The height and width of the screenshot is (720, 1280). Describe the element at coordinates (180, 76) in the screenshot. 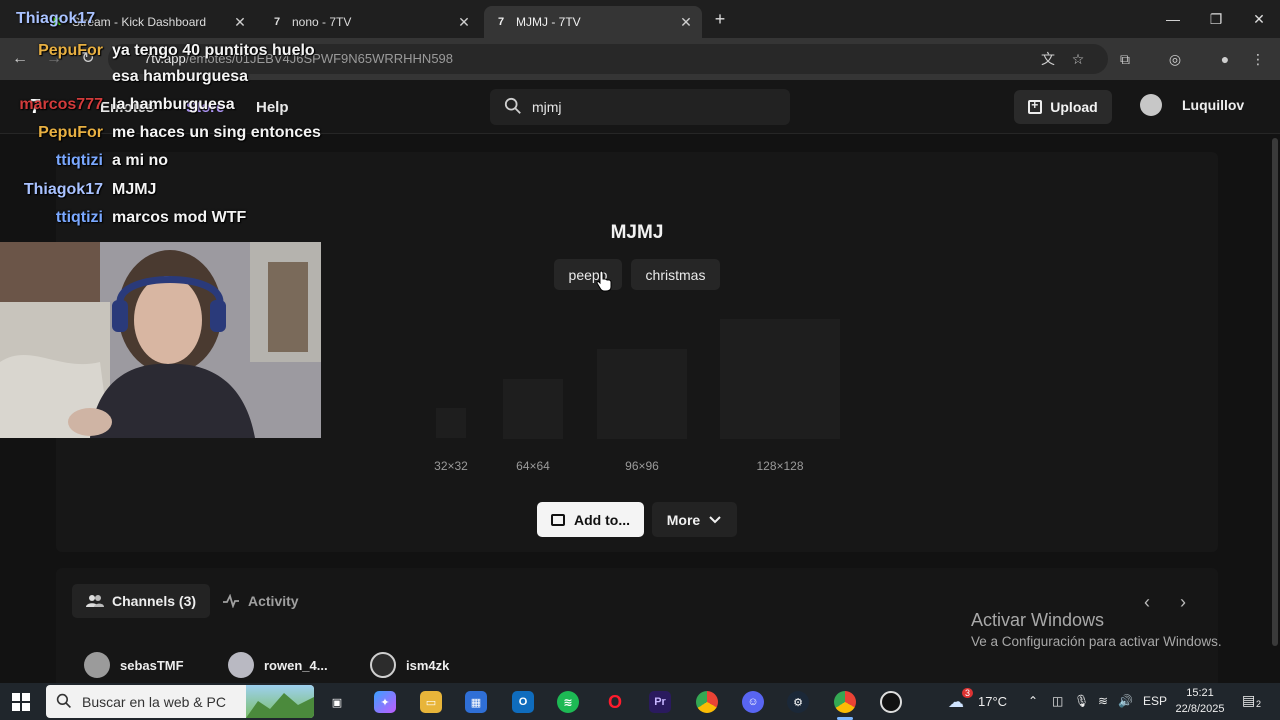

I see `chat-text: esa hamburguesa` at that location.